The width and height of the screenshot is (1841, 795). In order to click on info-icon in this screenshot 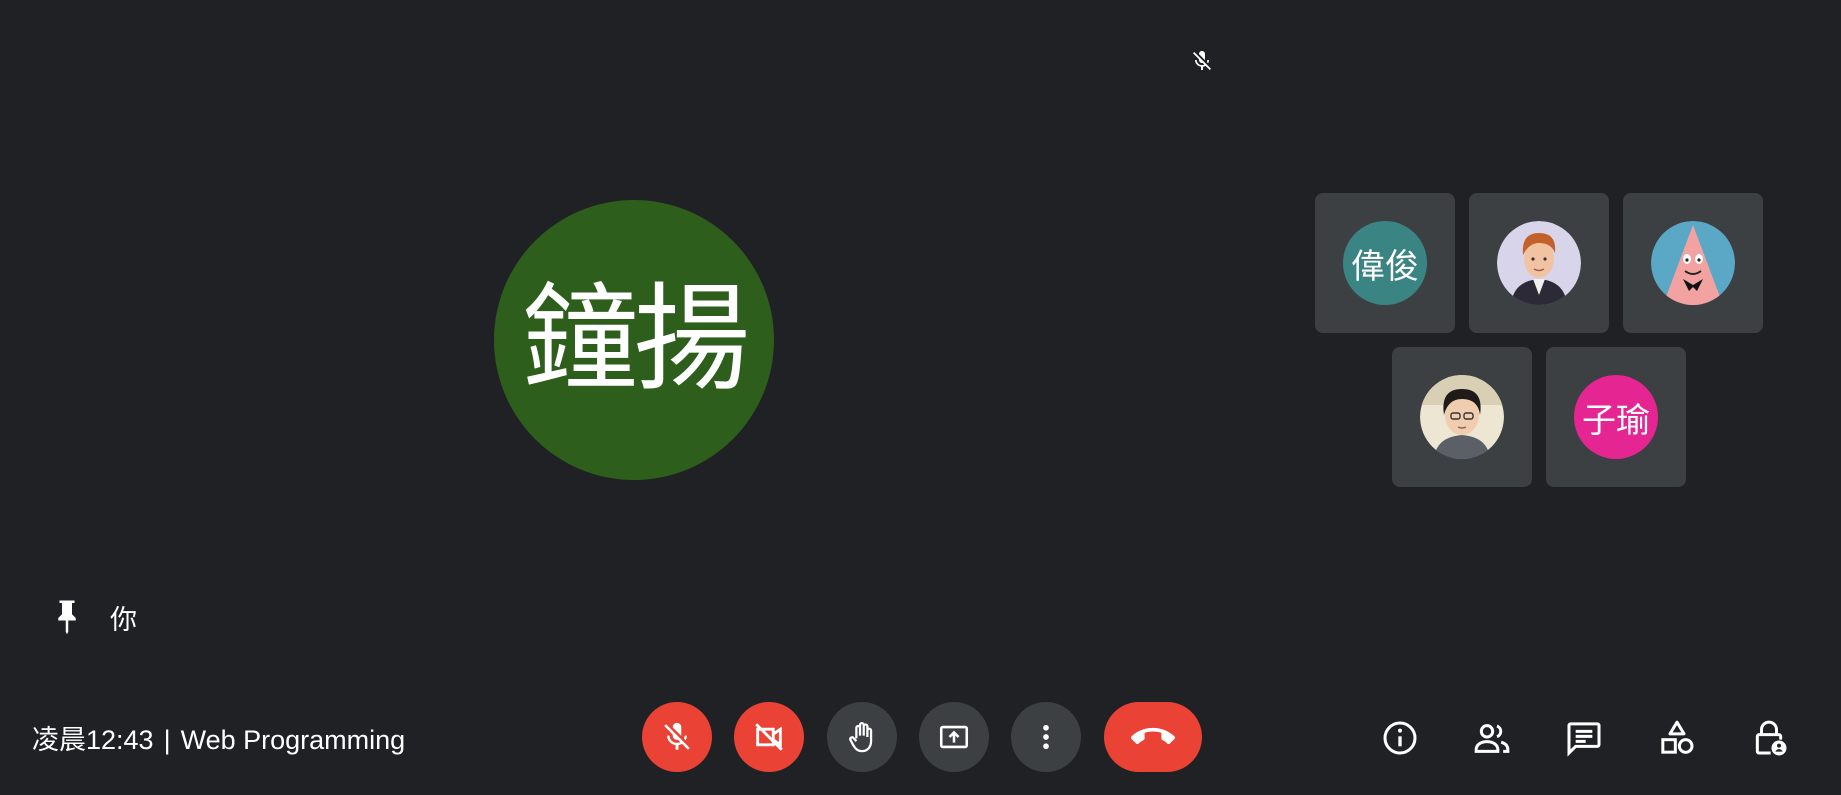, I will do `click(1400, 738)`.